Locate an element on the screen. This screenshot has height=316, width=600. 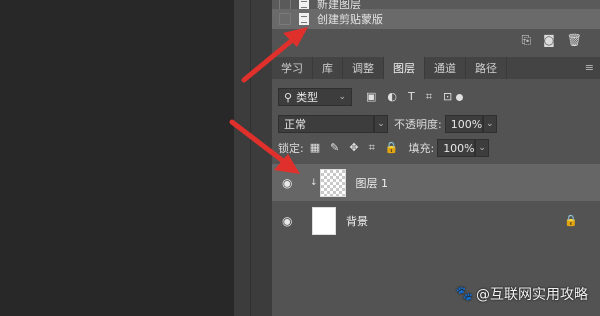
arrow-to-history is located at coordinates (274, 55).